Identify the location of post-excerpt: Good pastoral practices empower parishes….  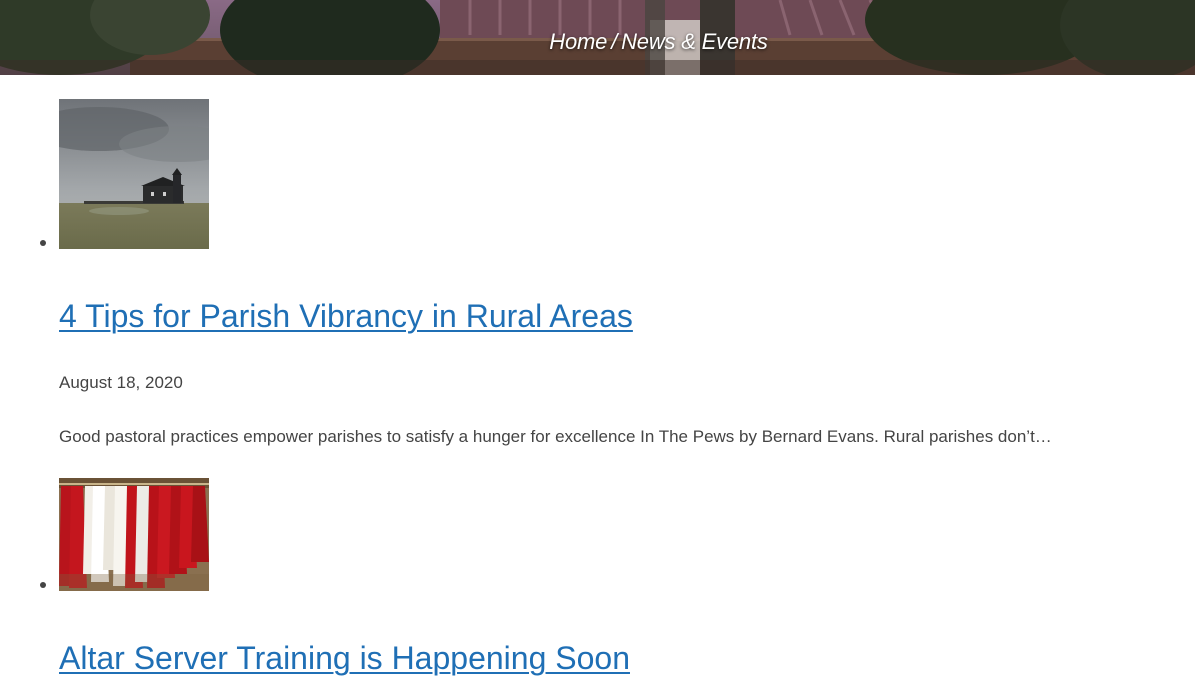
(555, 436).